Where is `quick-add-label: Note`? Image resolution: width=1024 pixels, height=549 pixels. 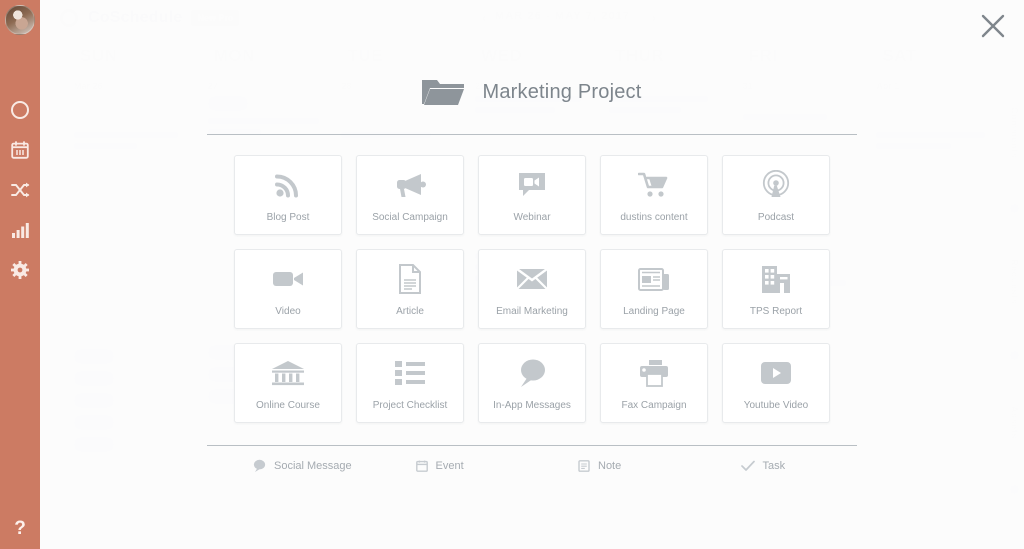
quick-add-label: Note is located at coordinates (610, 465).